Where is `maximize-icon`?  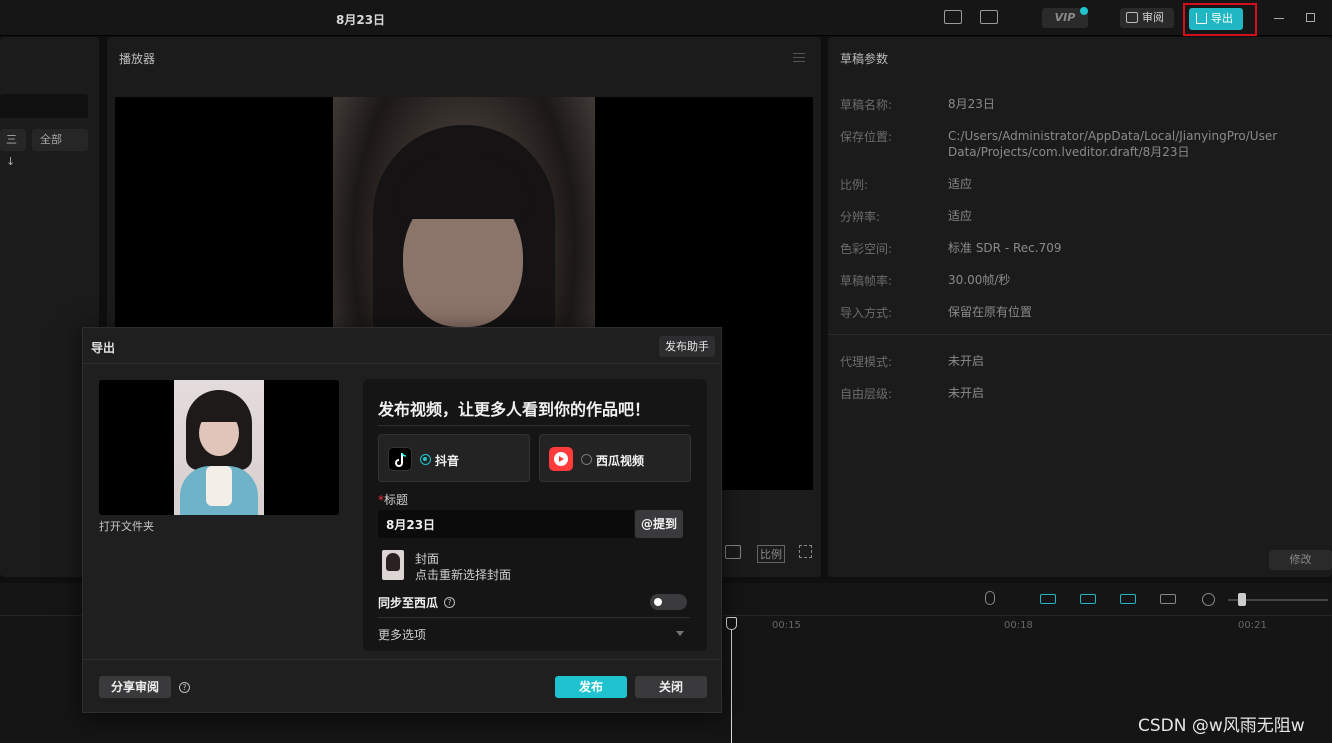
maximize-icon is located at coordinates (1310, 17).